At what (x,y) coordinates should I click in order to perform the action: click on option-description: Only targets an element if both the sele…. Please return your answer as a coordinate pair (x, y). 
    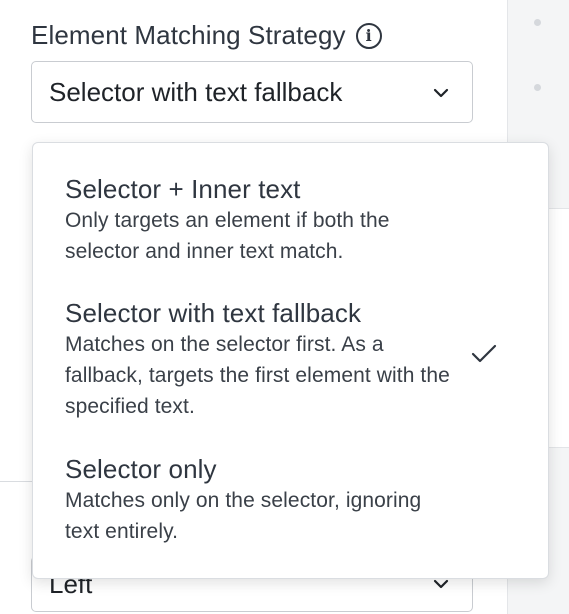
    Looking at the image, I should click on (227, 236).